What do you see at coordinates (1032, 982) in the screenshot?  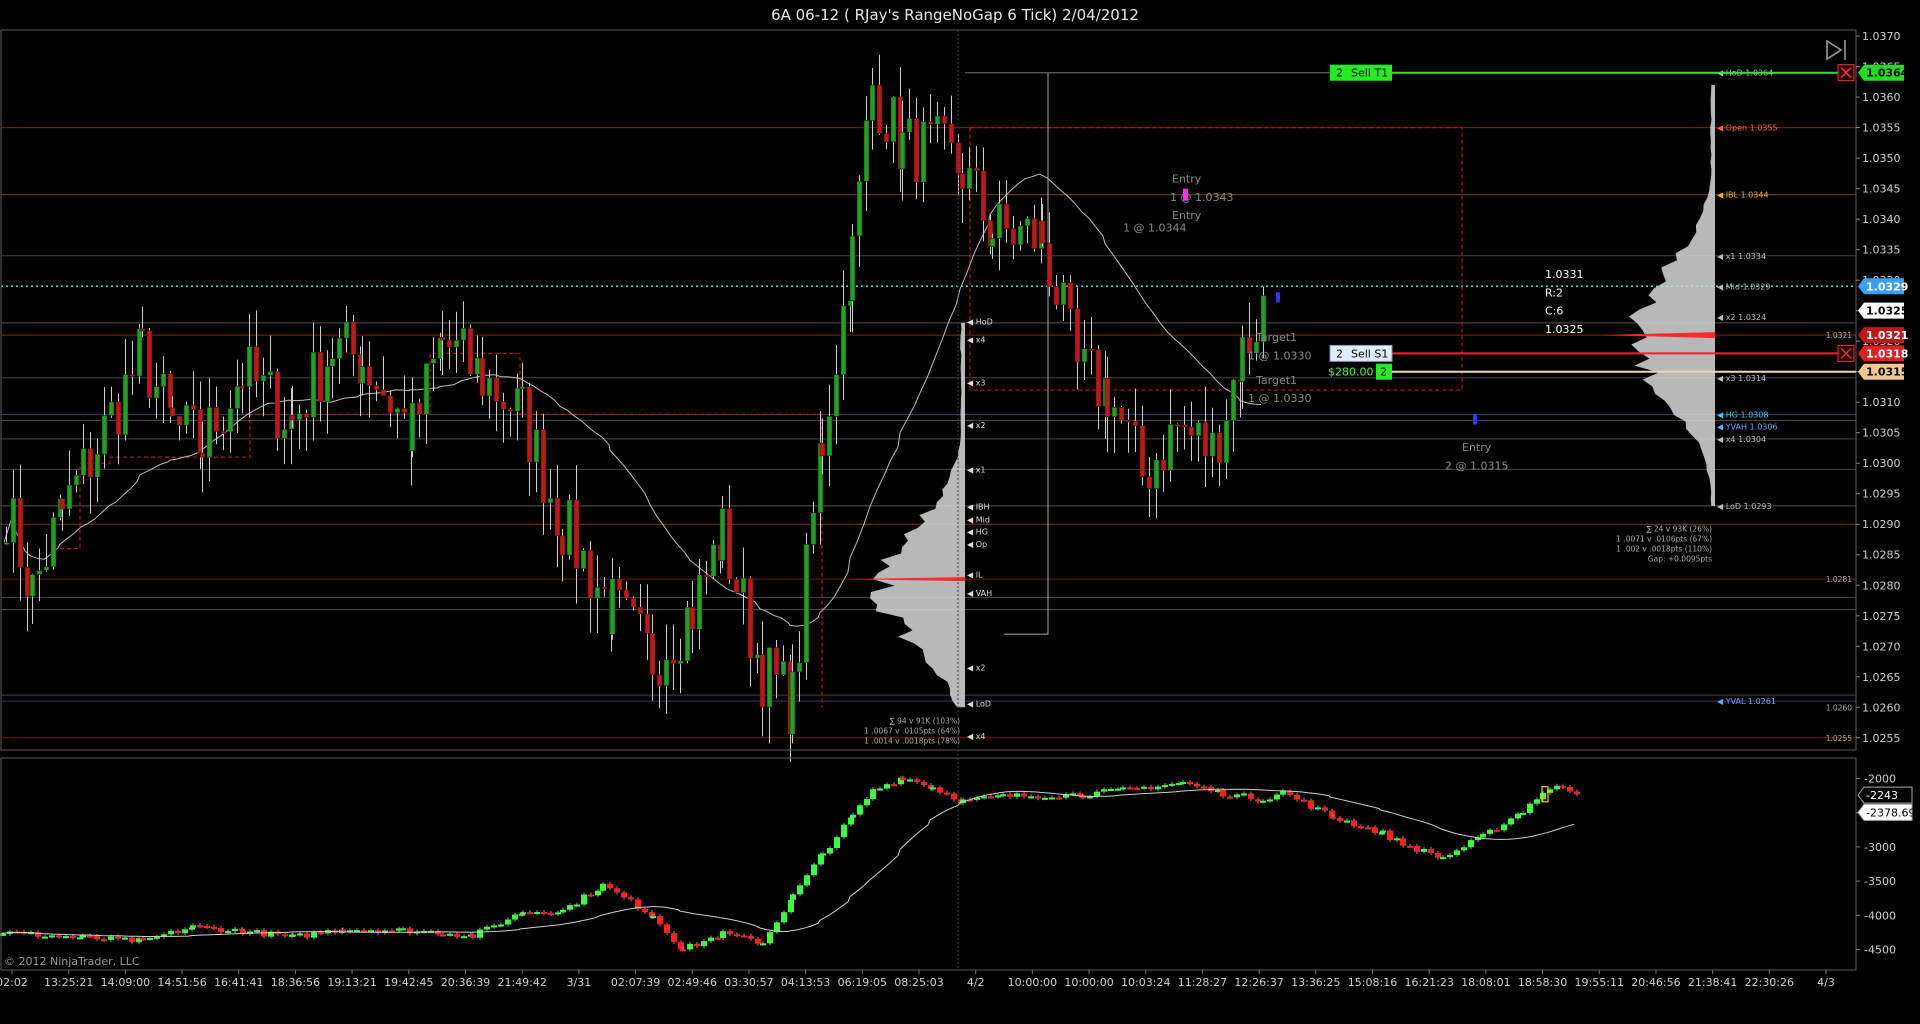 I see `time-tick-label: 10:00:00` at bounding box center [1032, 982].